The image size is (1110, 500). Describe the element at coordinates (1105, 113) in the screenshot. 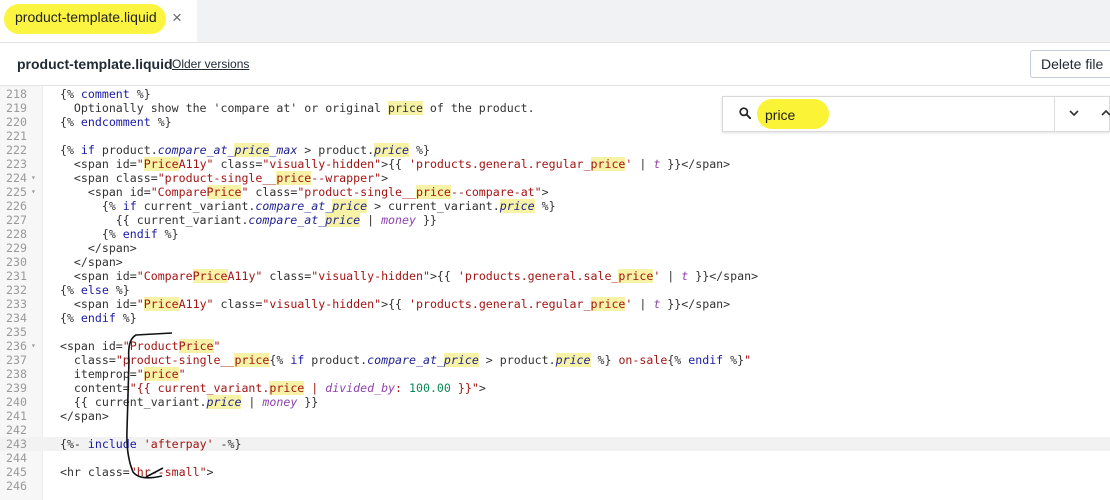

I see `chevron-up-icon` at that location.